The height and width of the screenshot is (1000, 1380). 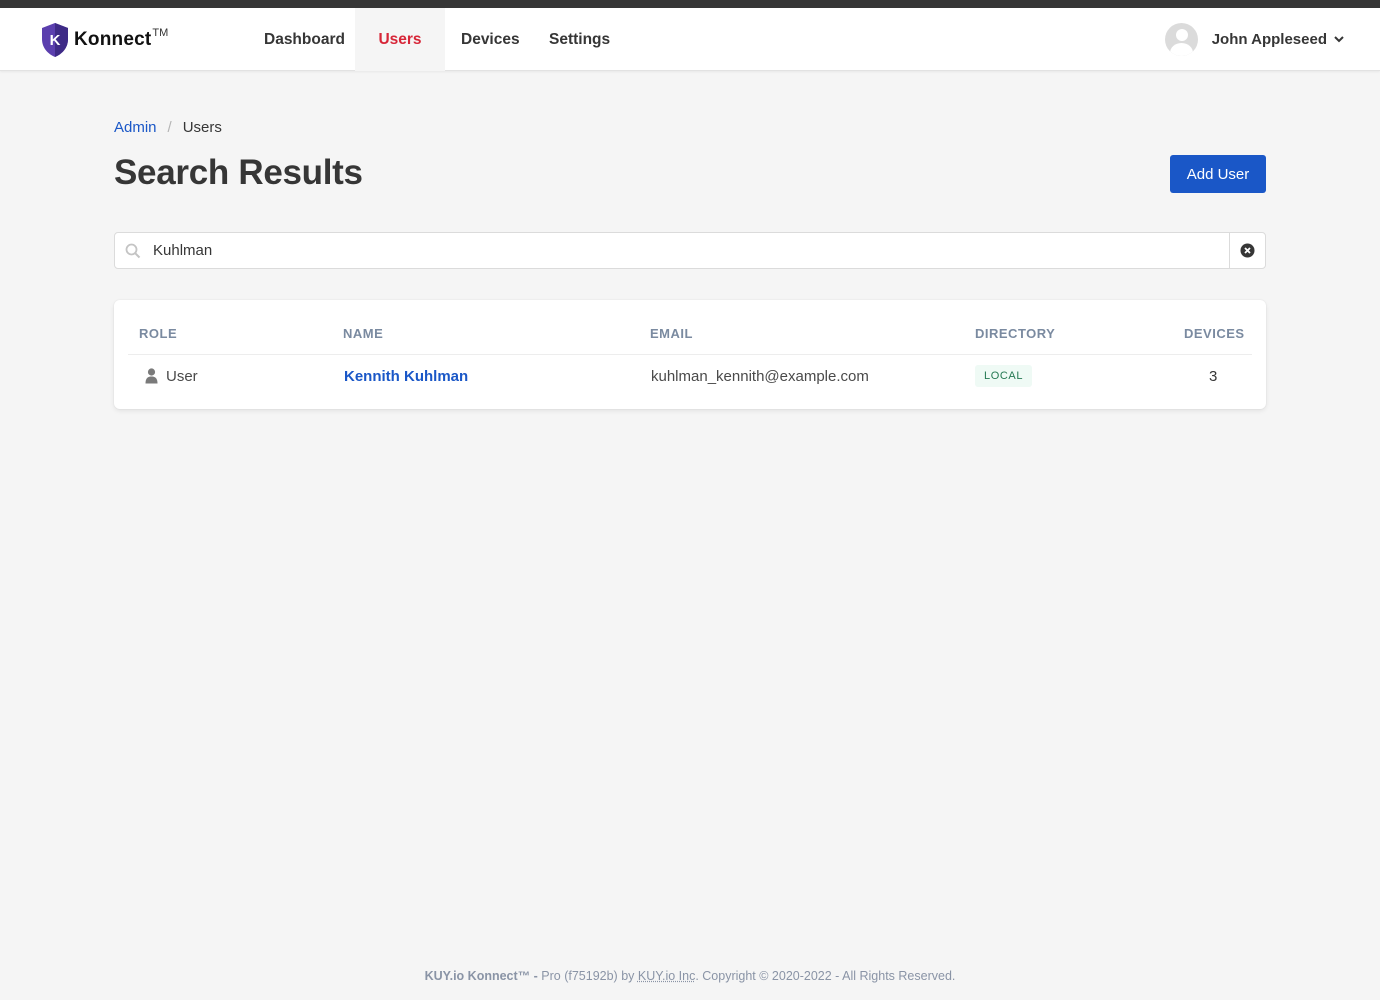 I want to click on clear-search-button, so click(x=1247, y=250).